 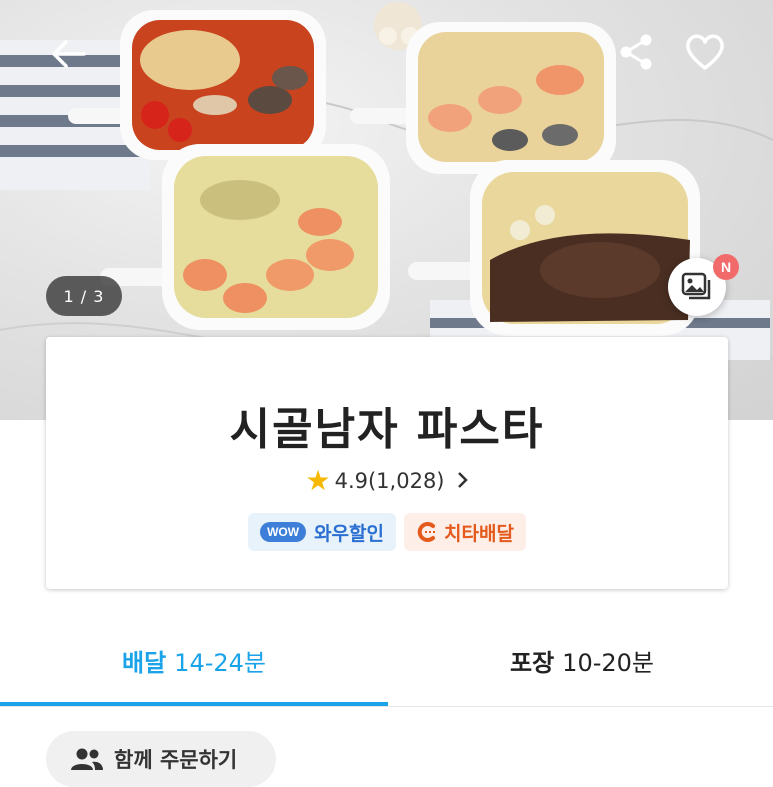 What do you see at coordinates (608, 662) in the screenshot?
I see `tab-pickup-time: 10-20분` at bounding box center [608, 662].